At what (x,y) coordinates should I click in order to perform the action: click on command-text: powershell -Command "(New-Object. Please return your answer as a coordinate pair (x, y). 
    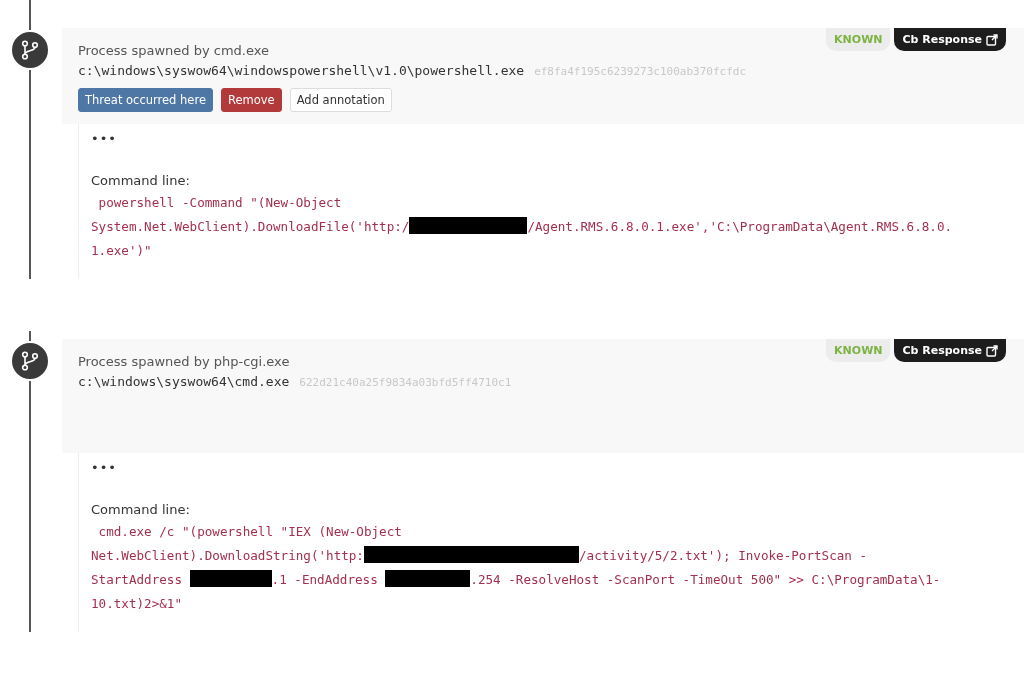
    Looking at the image, I should click on (219, 203).